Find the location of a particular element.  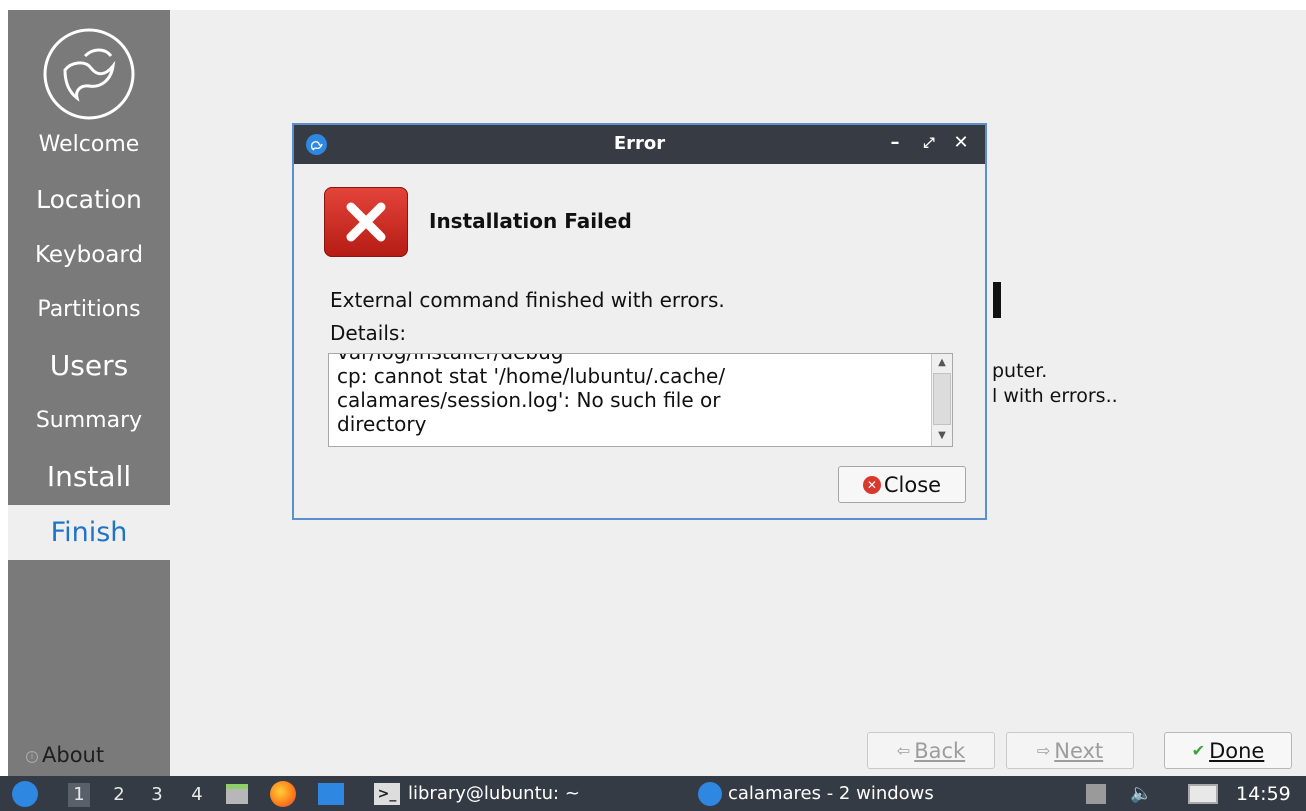

eject-tray-button is located at coordinates (1096, 793).